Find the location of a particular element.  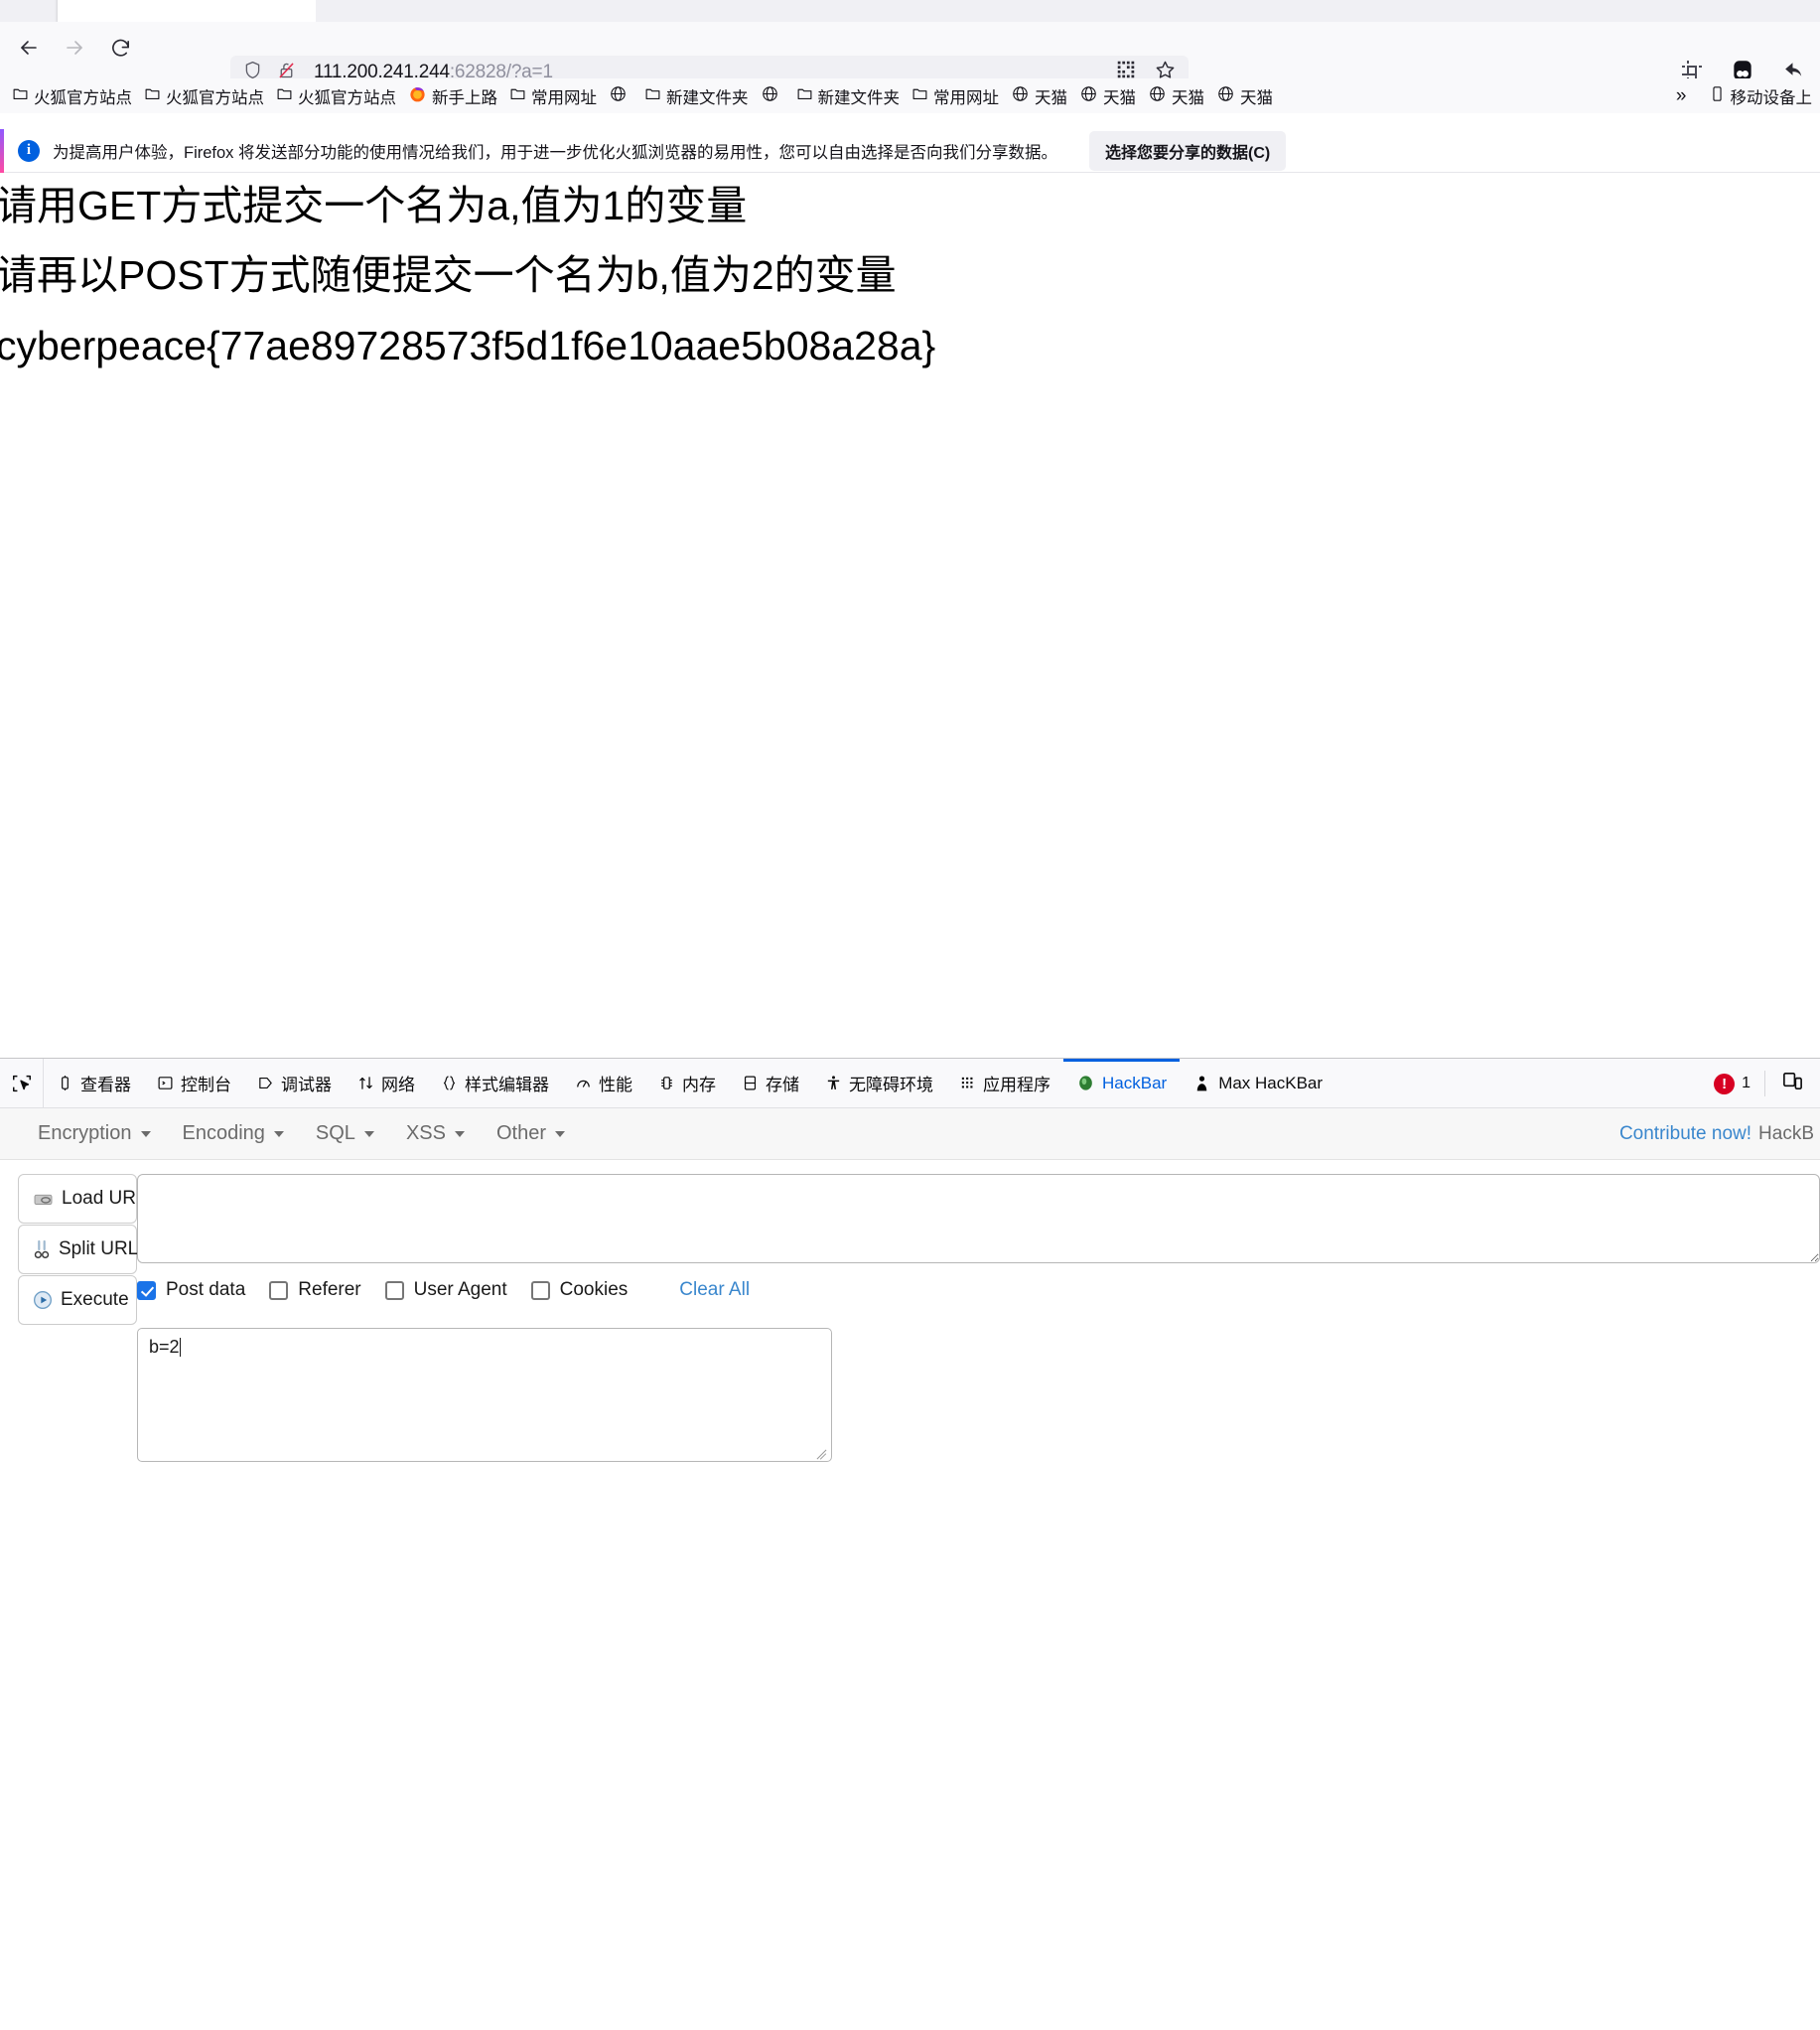

choose-shared-data-button: 选择您要分享的数据(C) is located at coordinates (1188, 150).